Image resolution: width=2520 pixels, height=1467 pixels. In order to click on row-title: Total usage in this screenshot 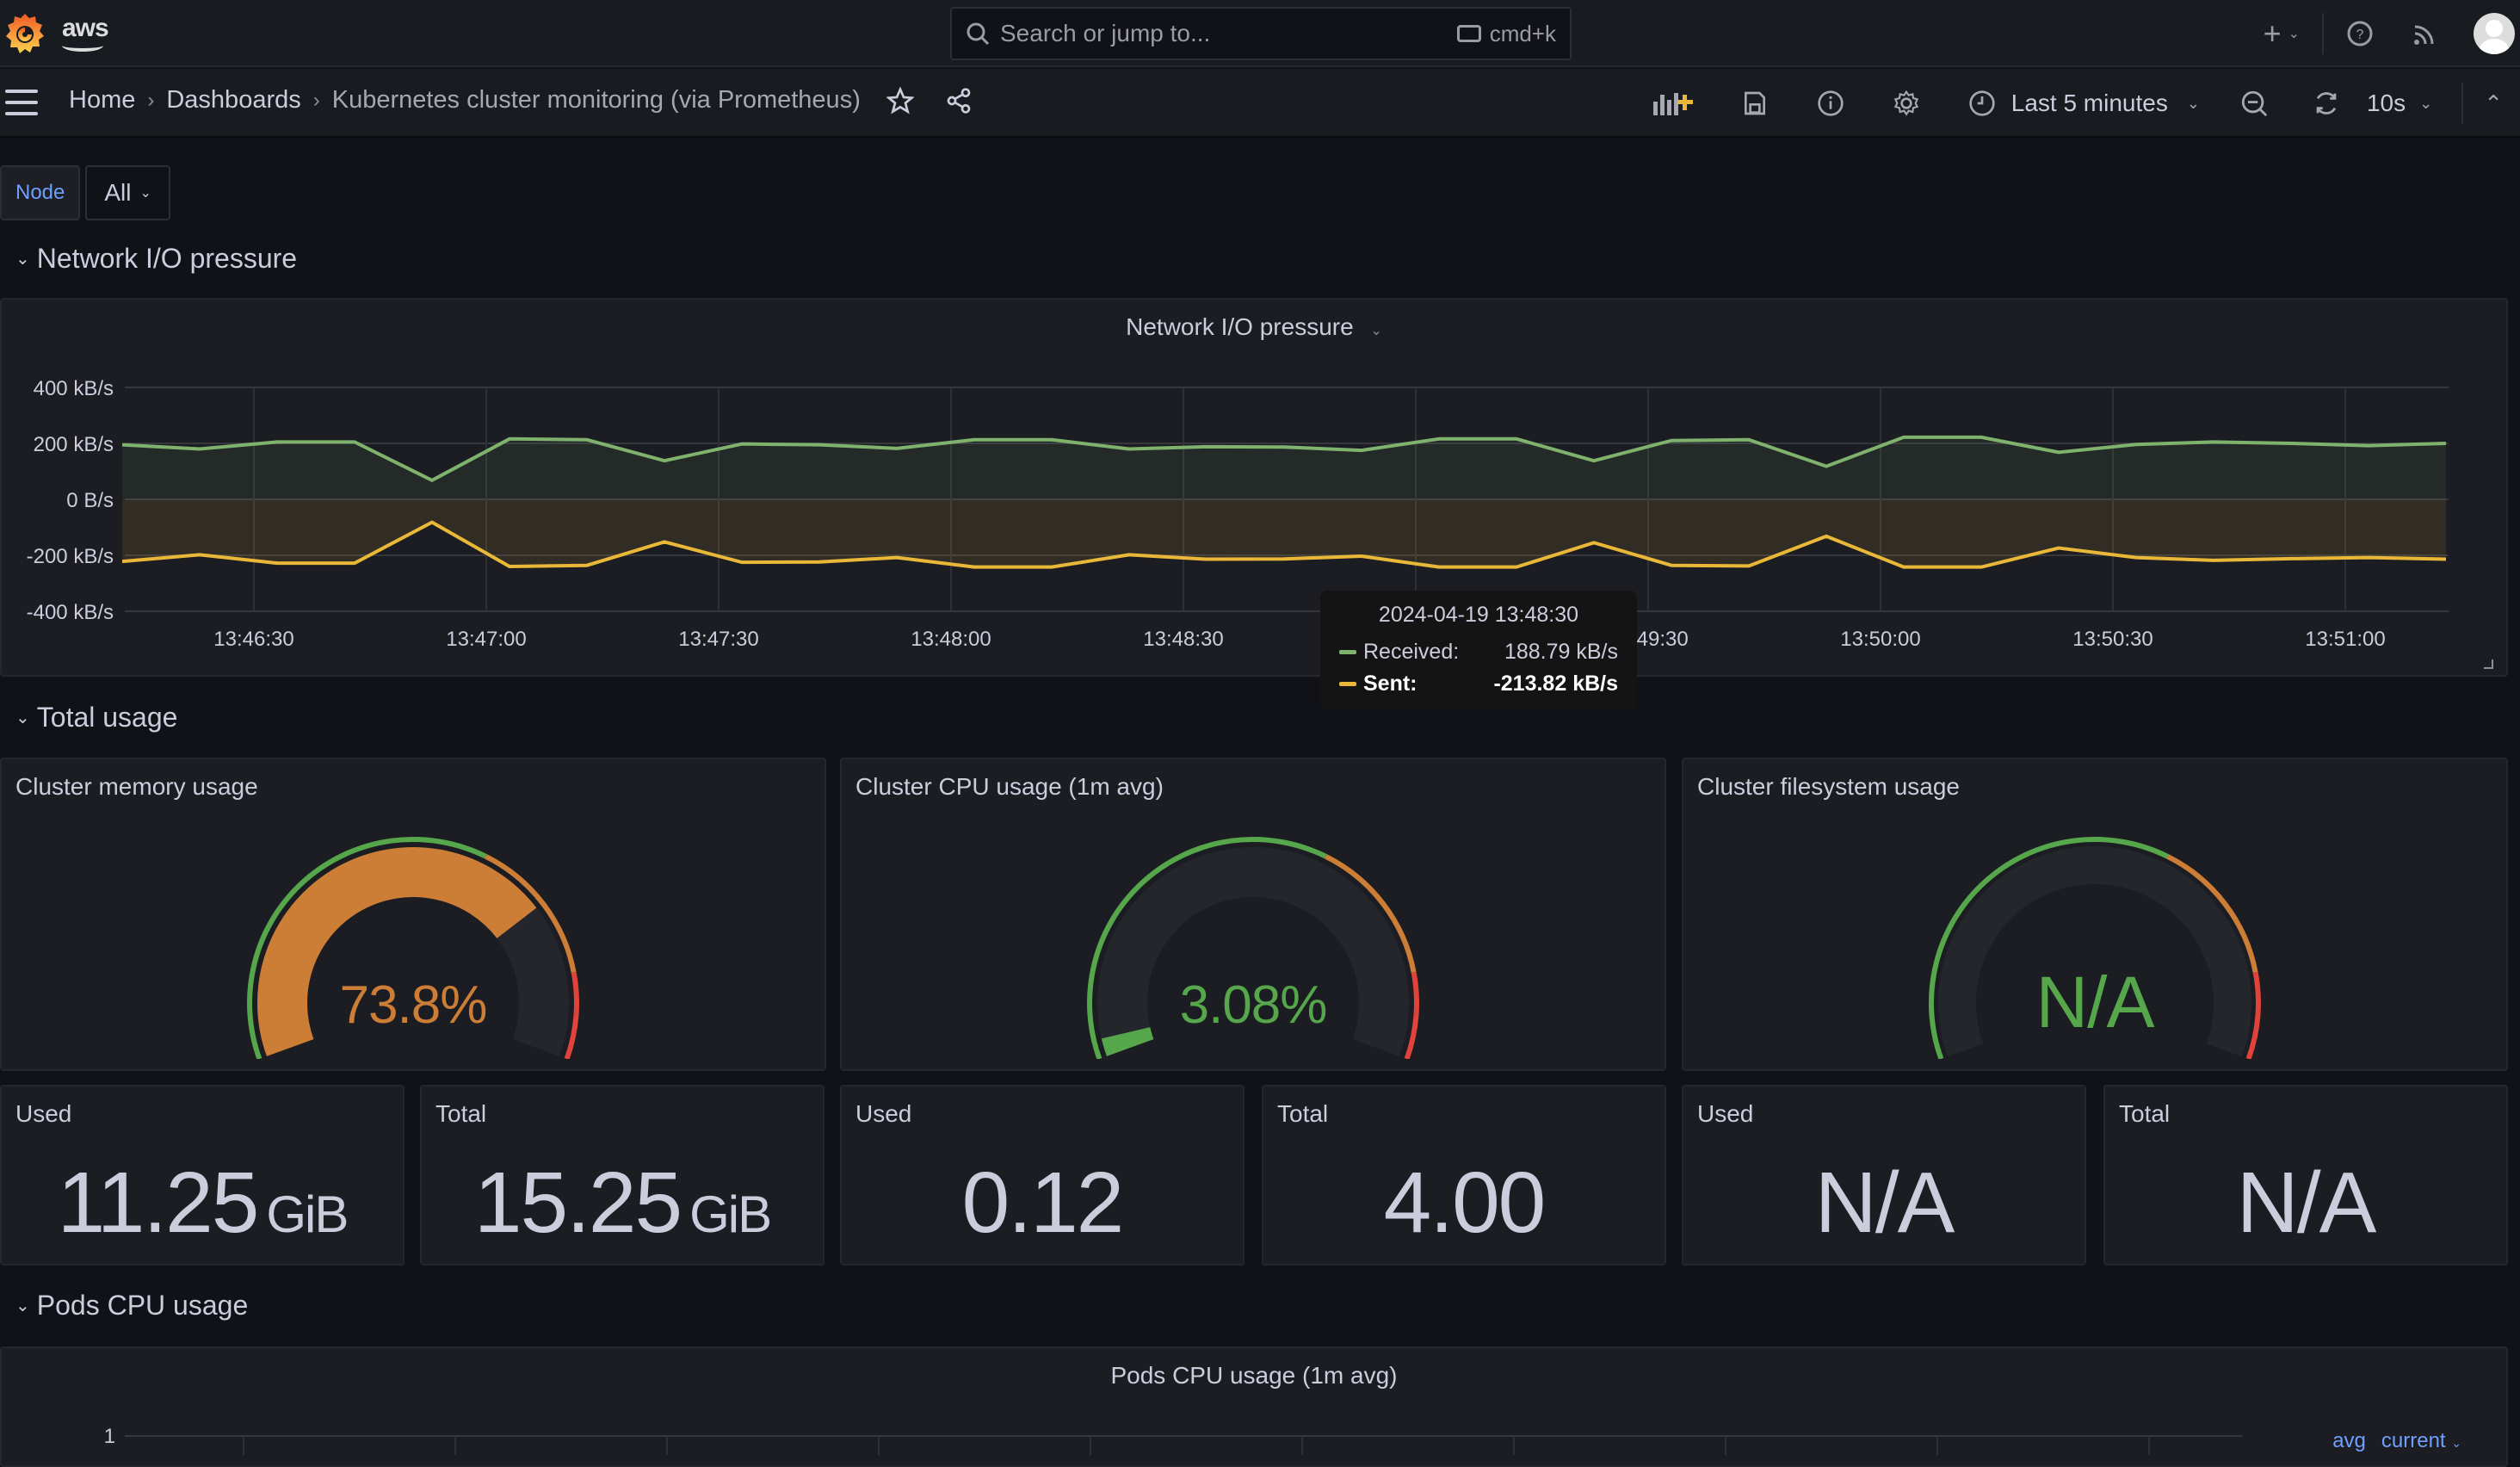, I will do `click(107, 717)`.